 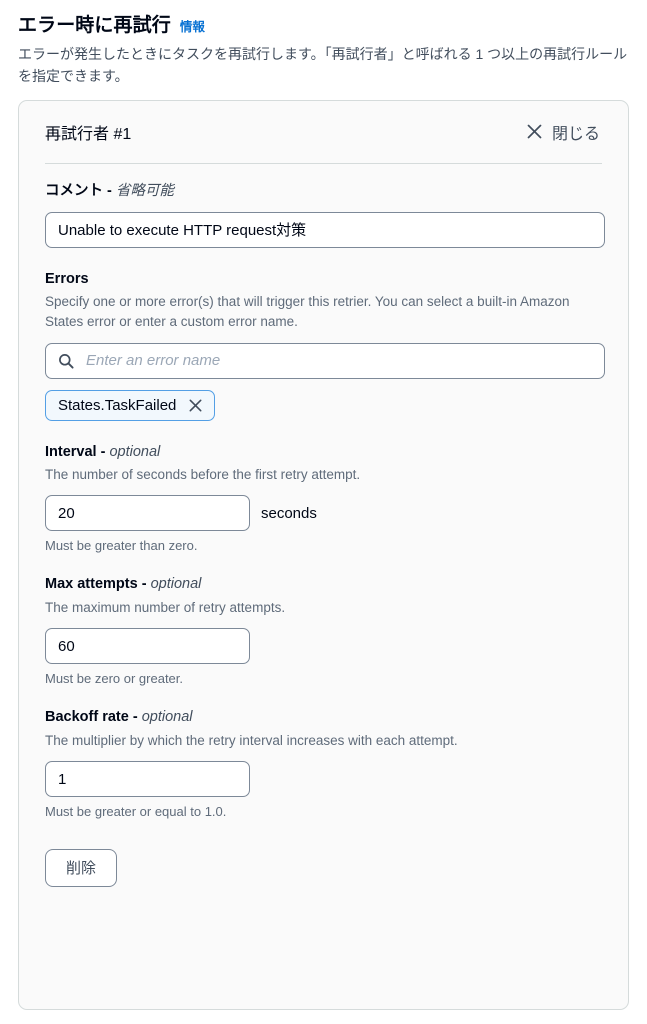 What do you see at coordinates (575, 134) in the screenshot?
I see `close-retrier-label: 閉じる` at bounding box center [575, 134].